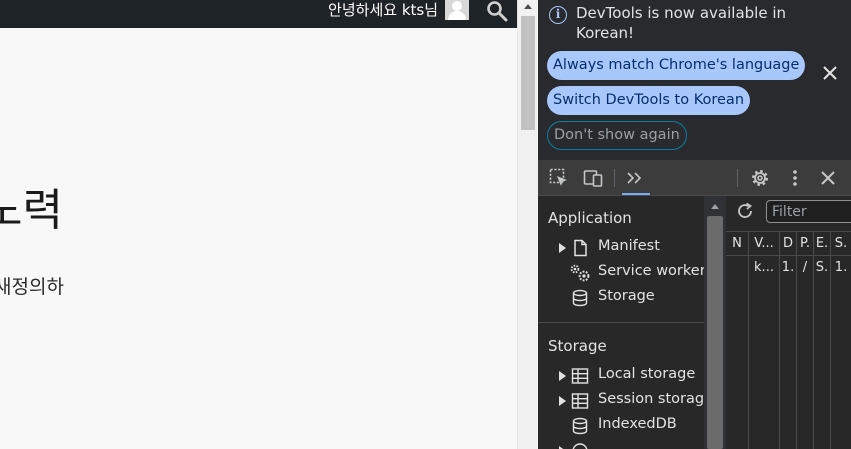  What do you see at coordinates (788, 255) in the screenshot?
I see `grid-header-divider` at bounding box center [788, 255].